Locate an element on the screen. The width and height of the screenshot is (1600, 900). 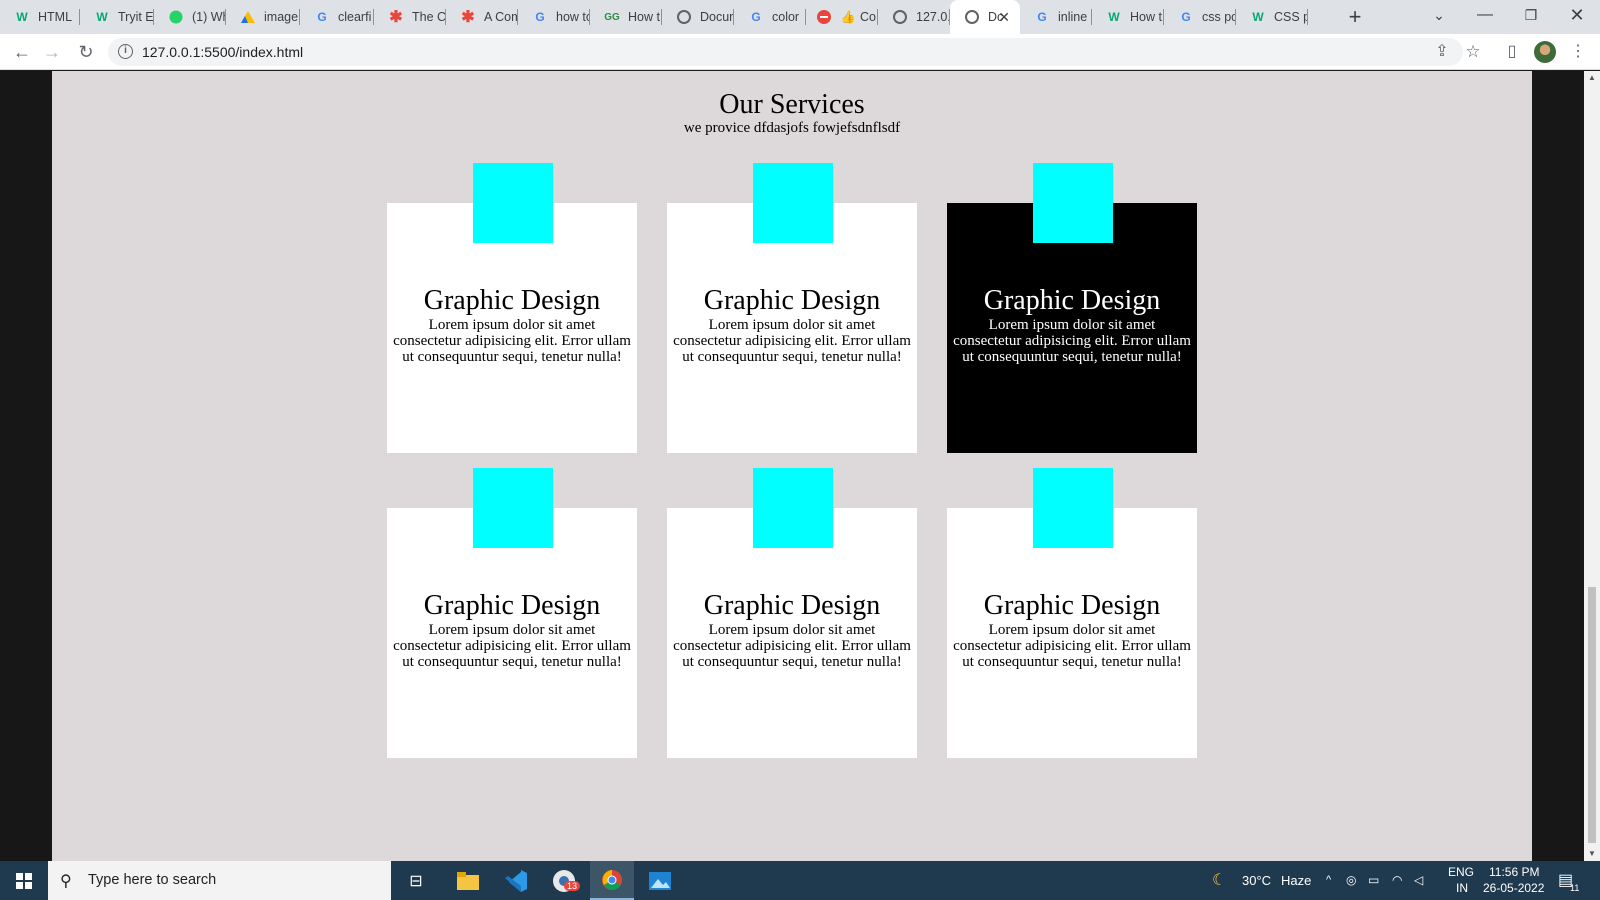
site-info-icon: i is located at coordinates (125, 51).